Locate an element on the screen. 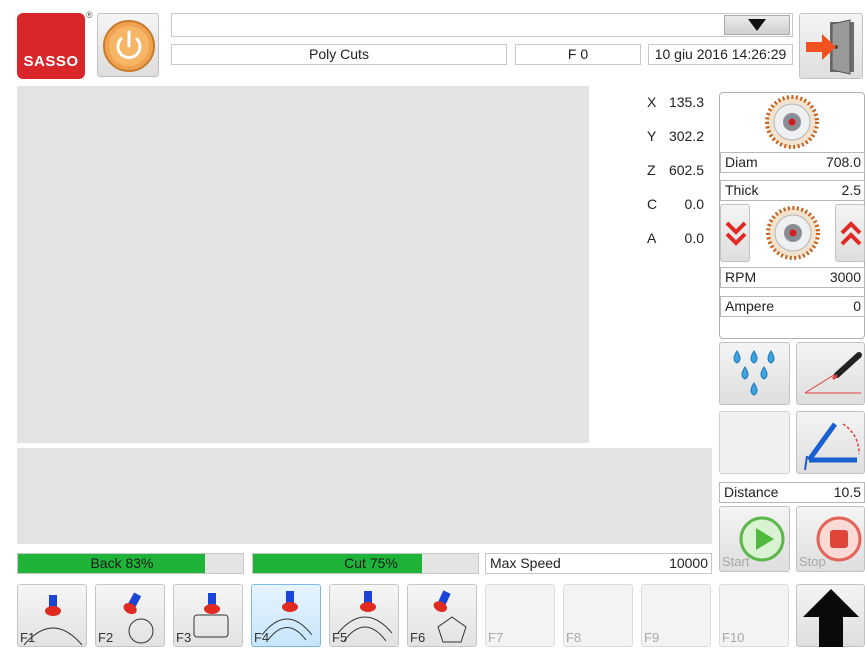 This screenshot has height=652, width=865. function-key-label: F4 is located at coordinates (262, 637).